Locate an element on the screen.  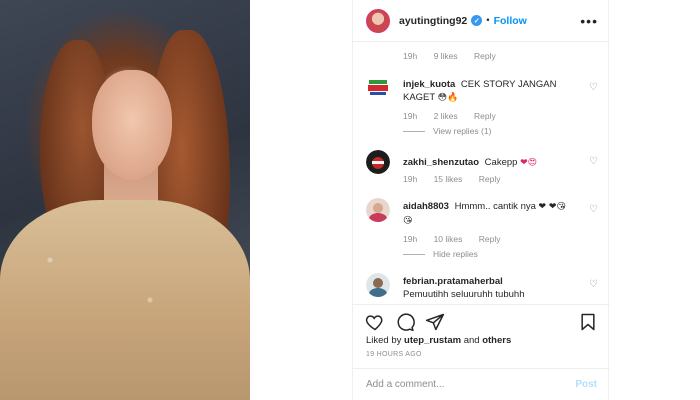
liked-by-text: Liked by utep_rustam and others is located at coordinates (438, 340).